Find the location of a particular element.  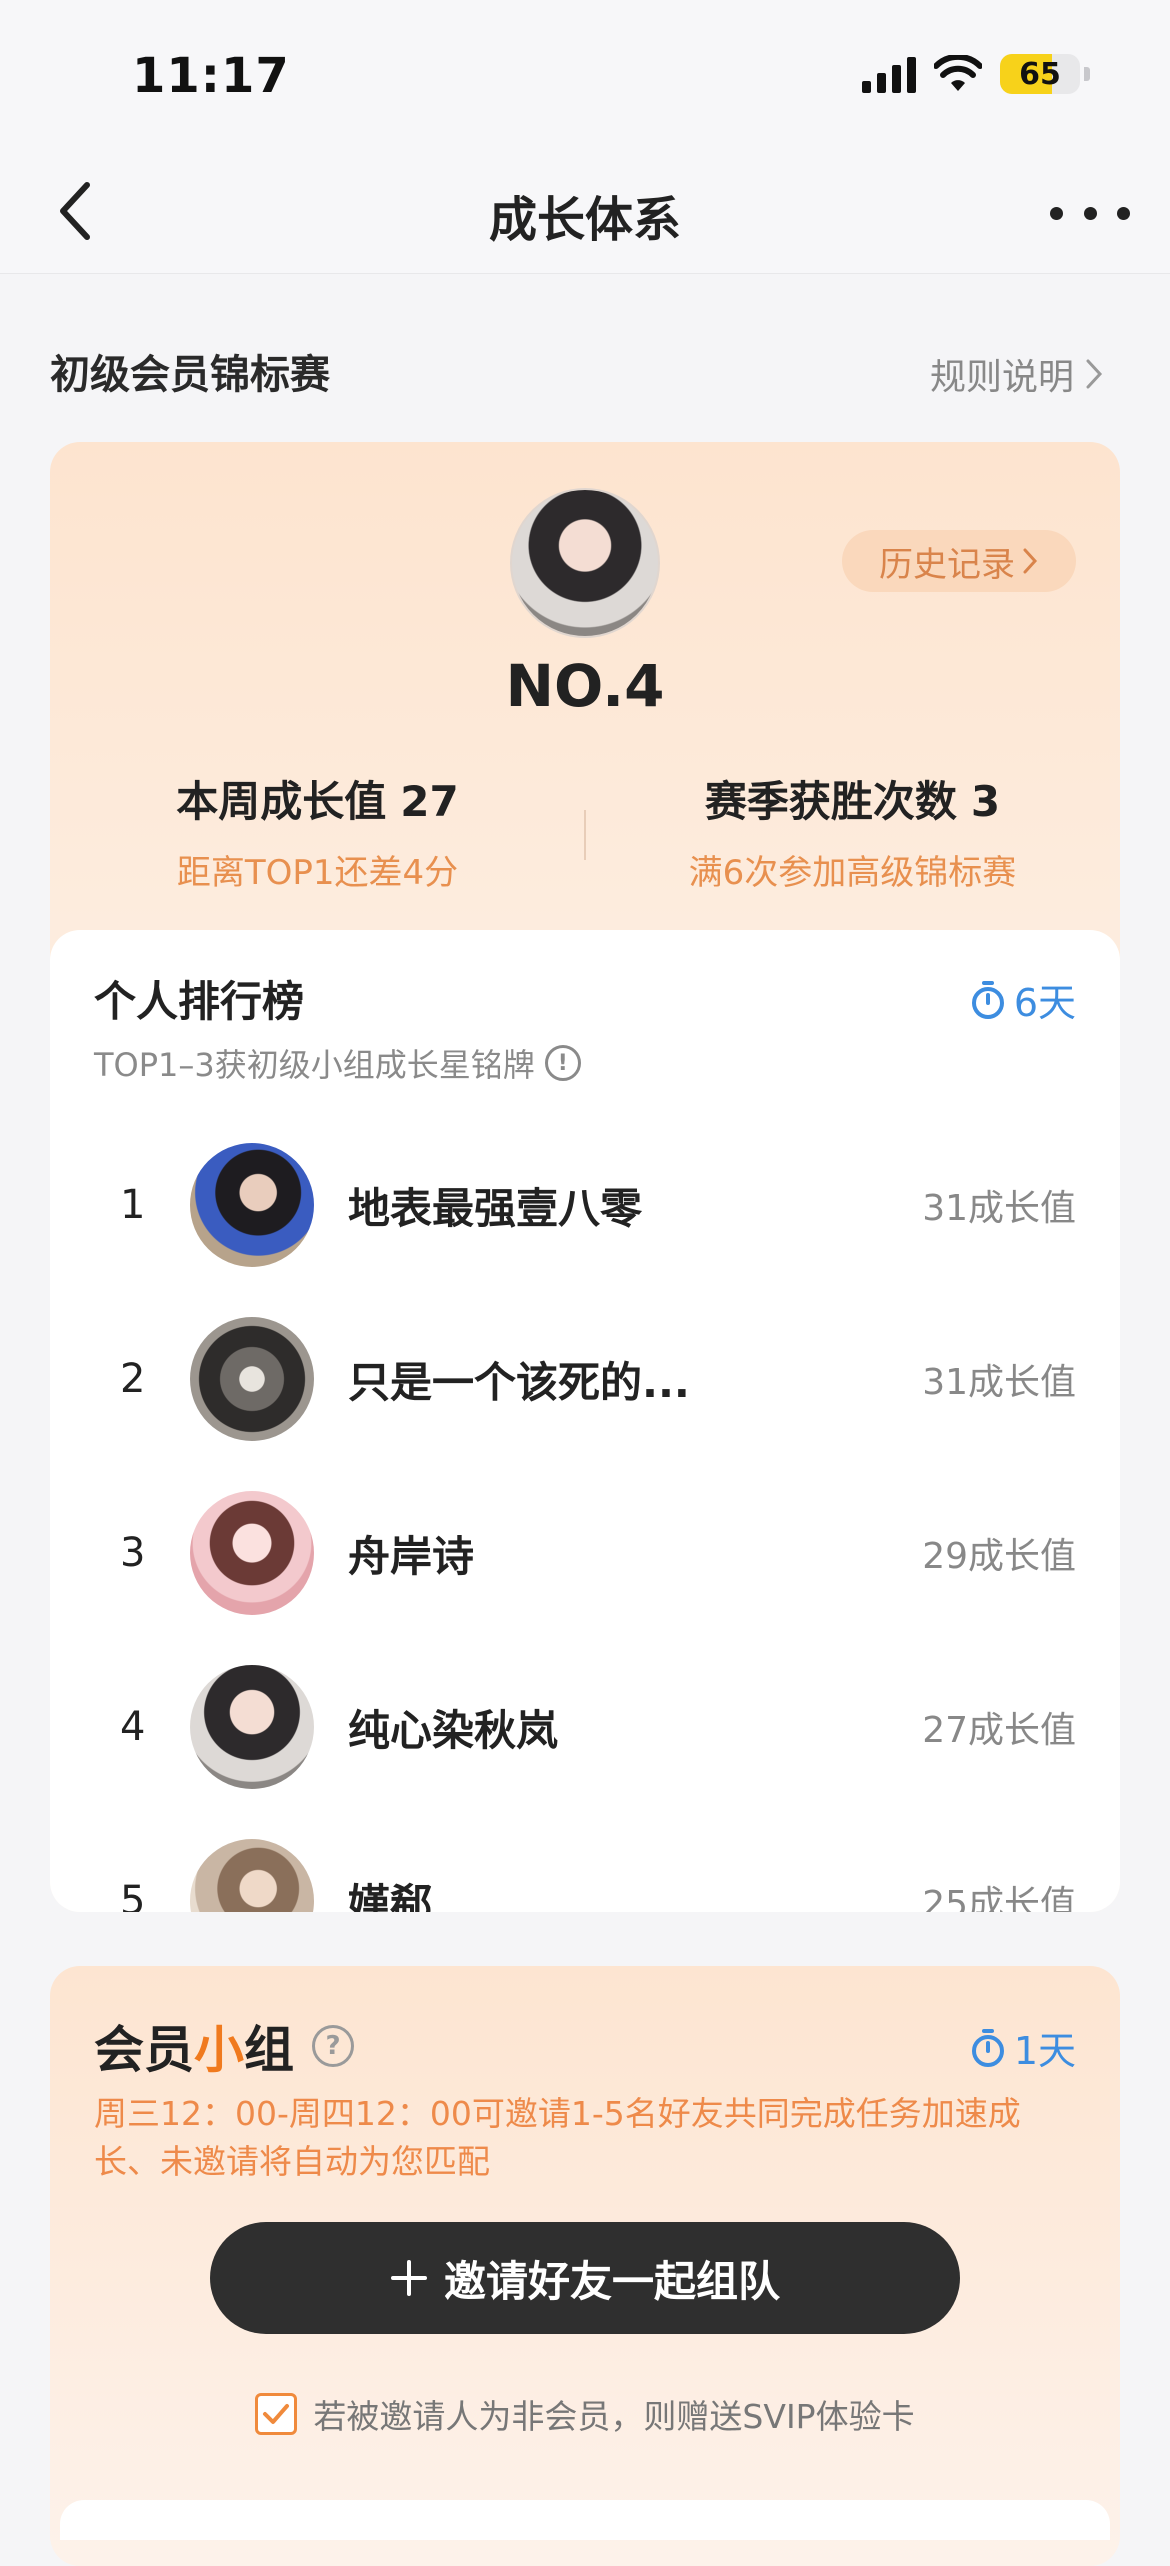

status-bar: 11:17 65 is located at coordinates (585, 75).